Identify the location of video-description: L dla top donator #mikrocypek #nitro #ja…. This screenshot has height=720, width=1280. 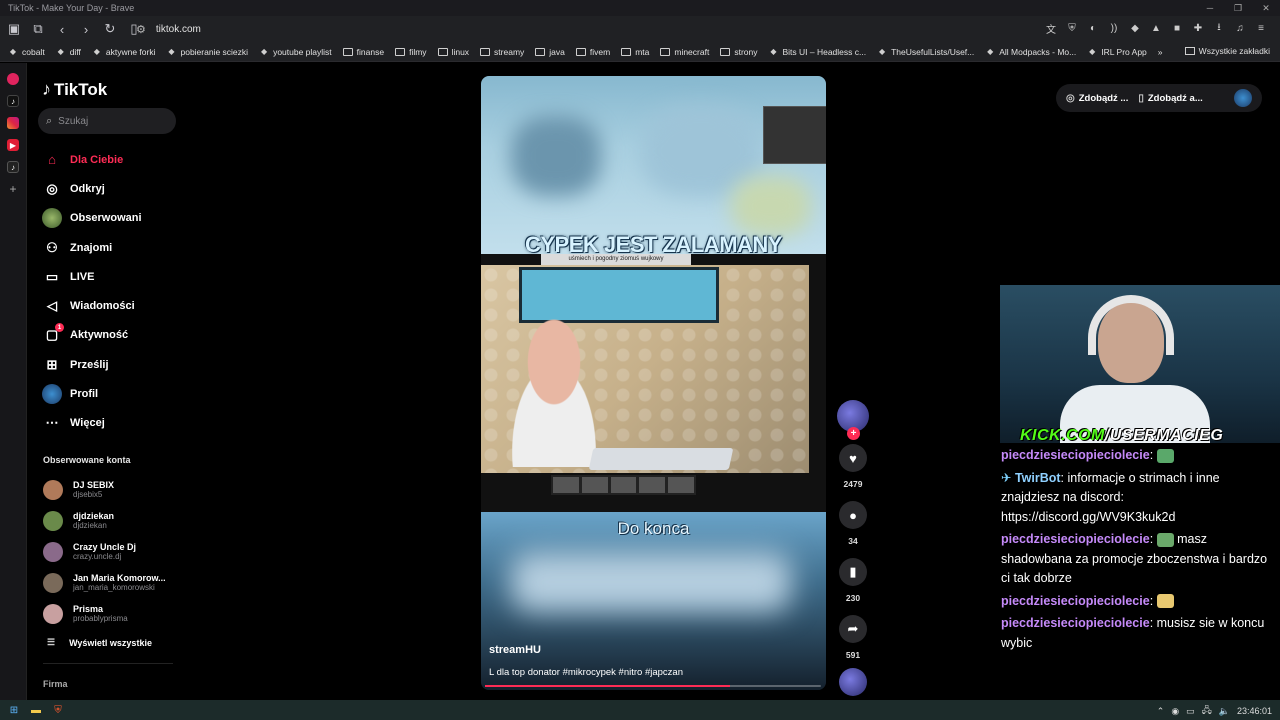
(586, 672).